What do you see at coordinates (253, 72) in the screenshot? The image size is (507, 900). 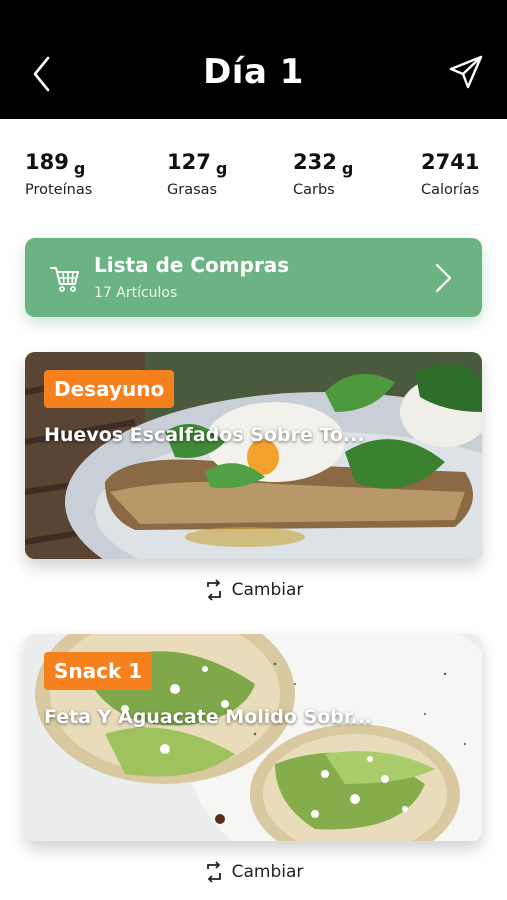 I see `page-title: Día 1` at bounding box center [253, 72].